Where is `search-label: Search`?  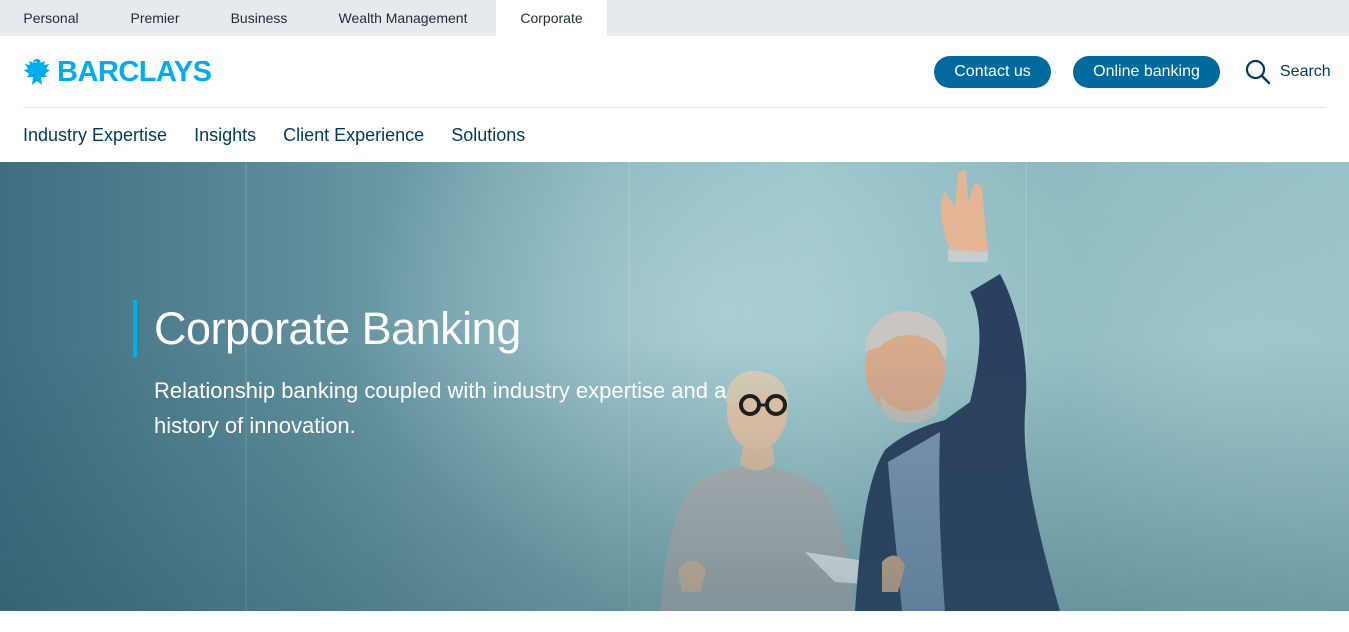
search-label: Search is located at coordinates (1305, 71).